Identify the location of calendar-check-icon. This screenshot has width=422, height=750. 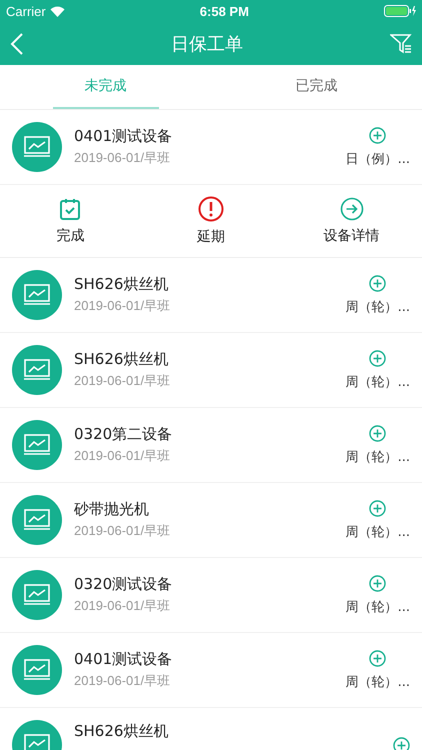
(70, 209).